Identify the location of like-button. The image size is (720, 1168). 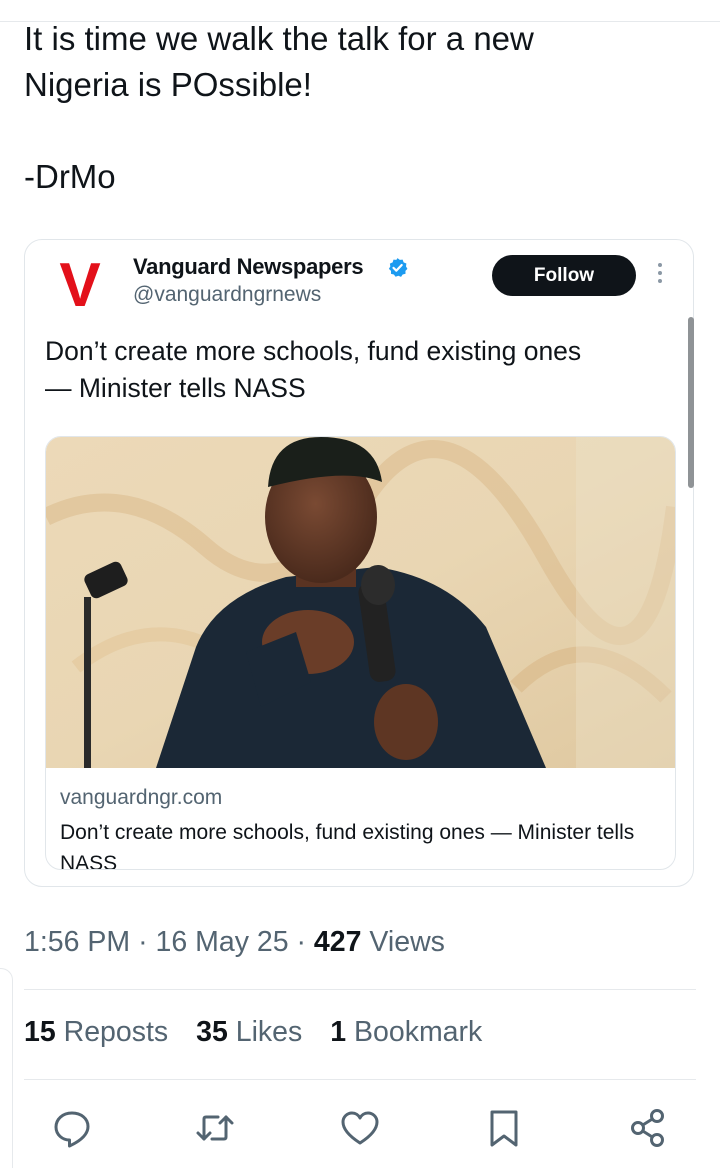
(360, 1128).